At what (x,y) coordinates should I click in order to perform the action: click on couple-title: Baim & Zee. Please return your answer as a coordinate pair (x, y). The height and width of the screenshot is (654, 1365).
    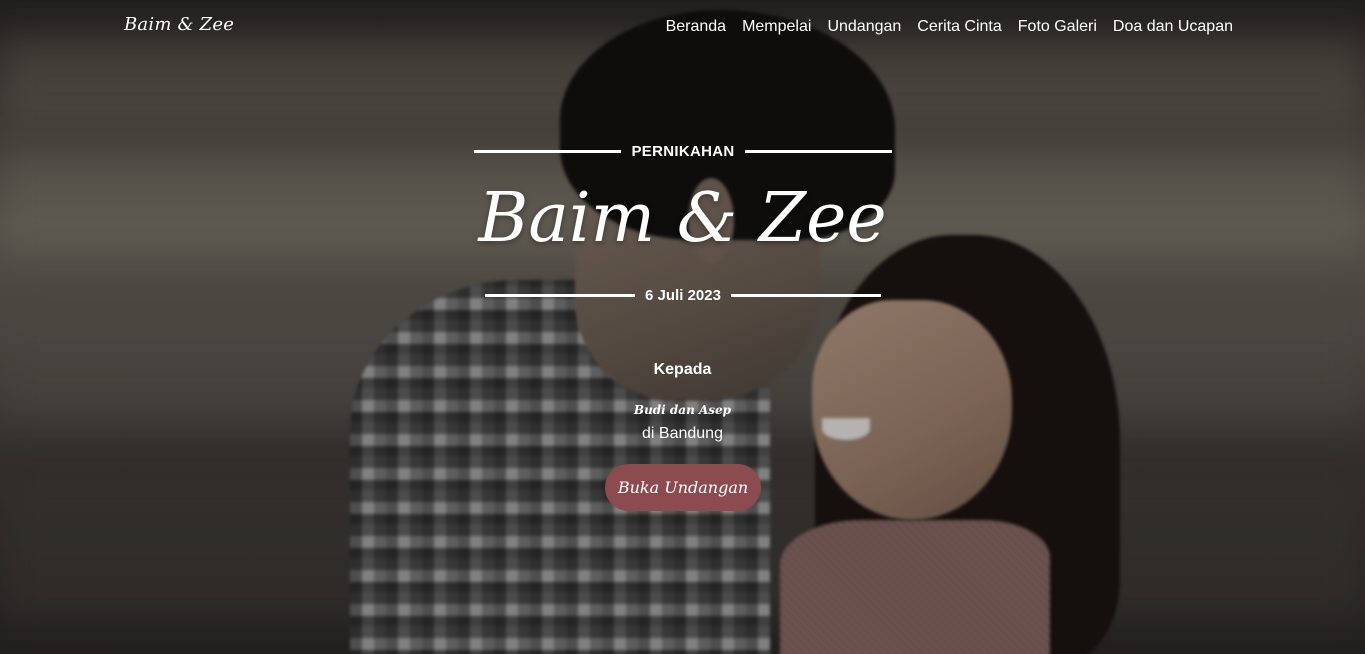
    Looking at the image, I should click on (682, 218).